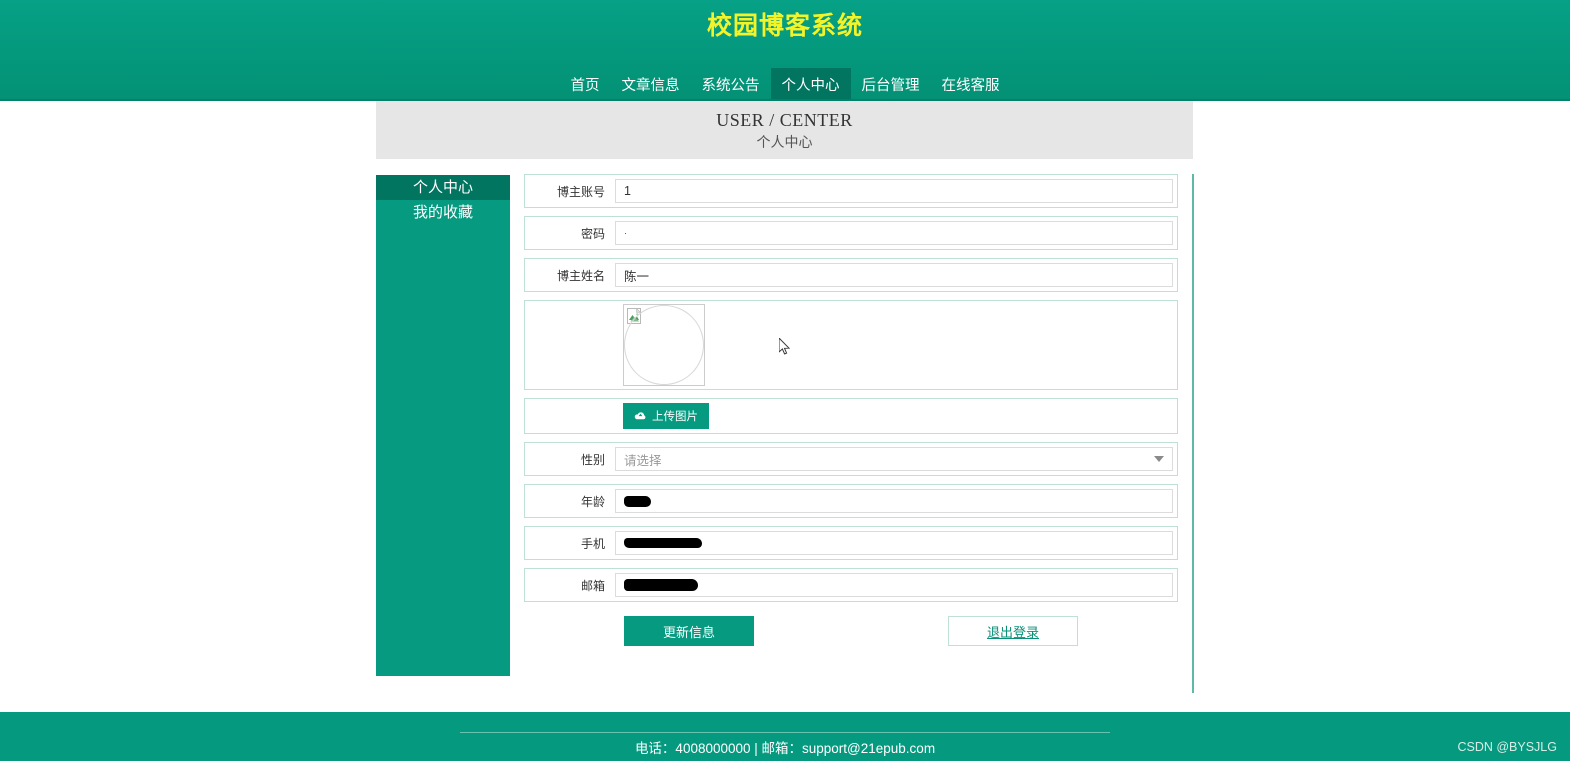  Describe the element at coordinates (443, 212) in the screenshot. I see `sidebar-item-my-favorites: 我的收藏` at that location.